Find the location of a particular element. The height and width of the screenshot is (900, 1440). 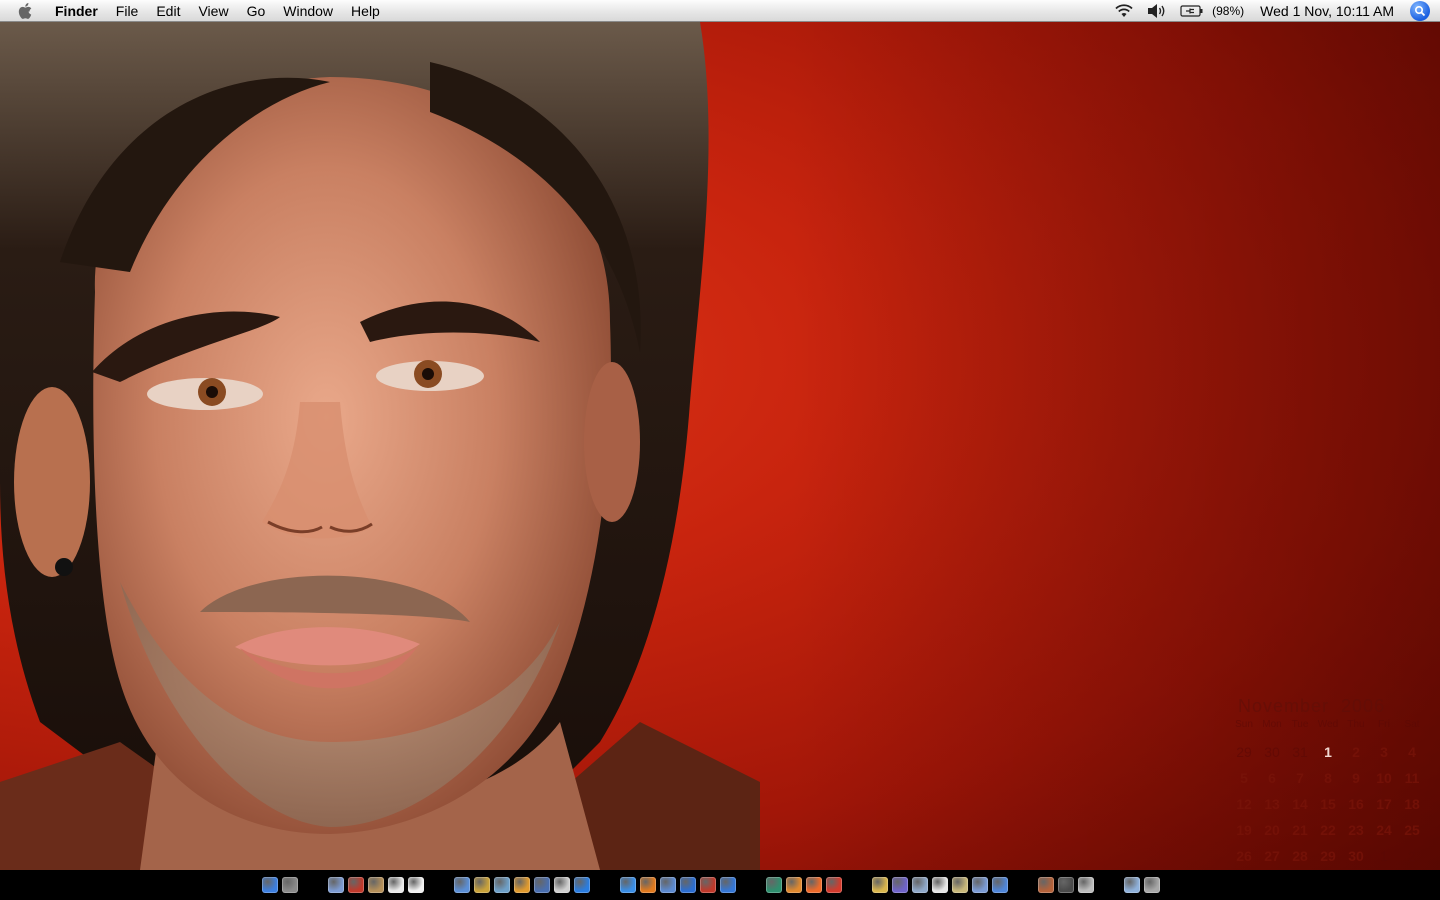

calendar-day: 26 is located at coordinates (1244, 856).